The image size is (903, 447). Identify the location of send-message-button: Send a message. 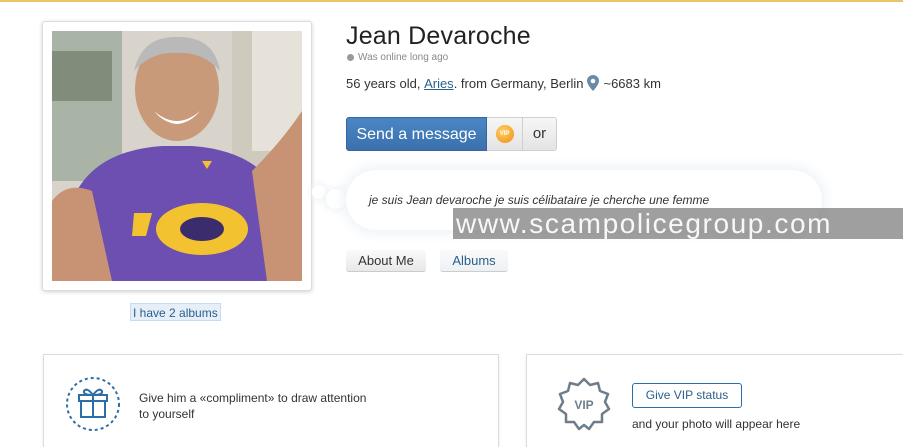
(416, 134).